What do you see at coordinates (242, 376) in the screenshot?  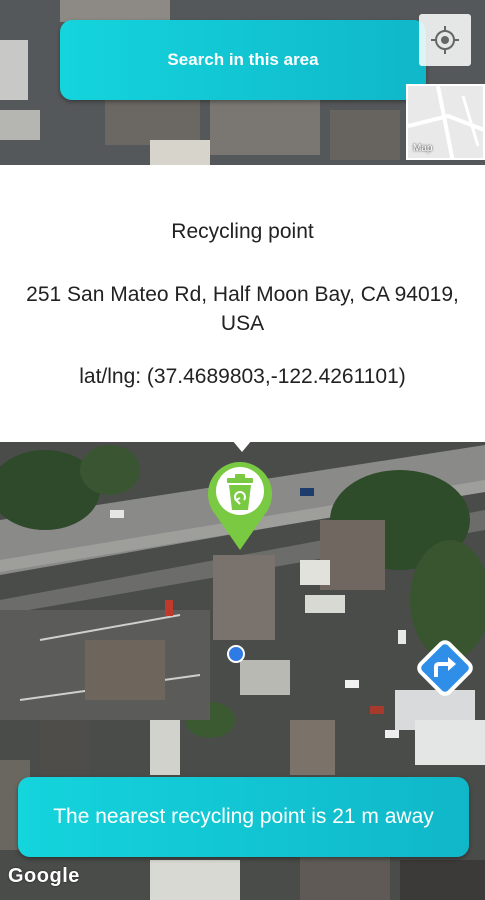 I see `info-latlng: lat/lng: (37.4689803,-122.4261101)` at bounding box center [242, 376].